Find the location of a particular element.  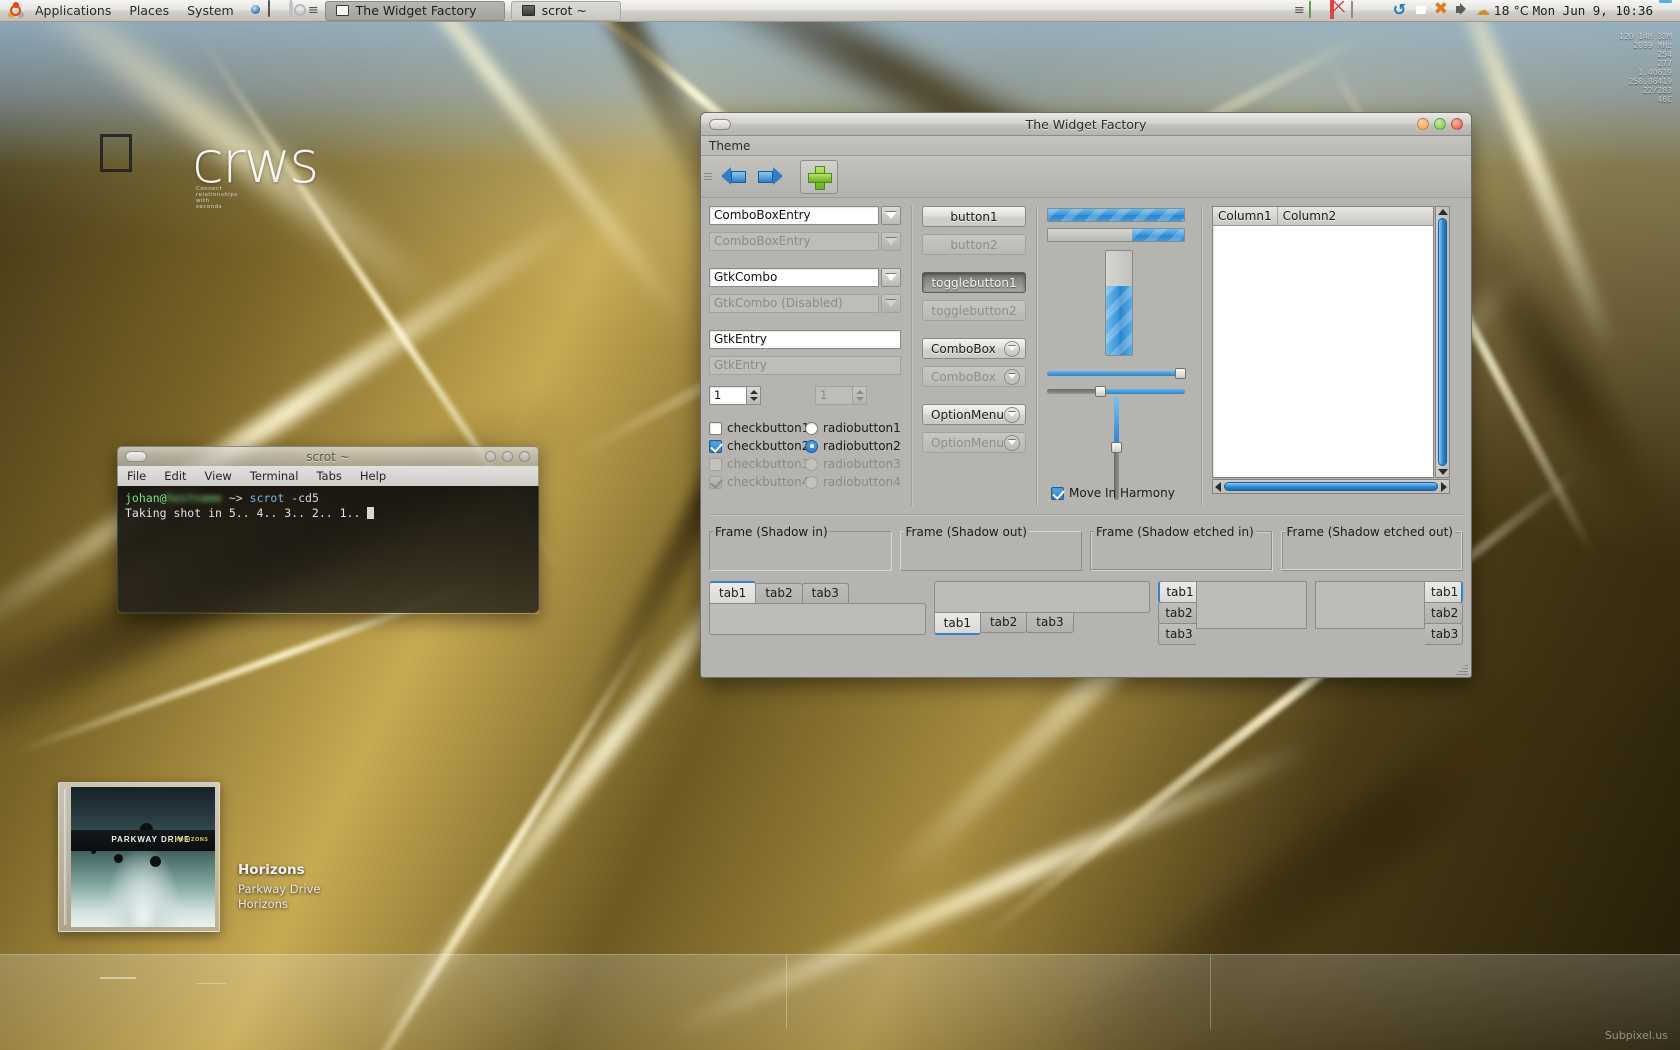

tabstrip-left: tab1 tab2 tab3 is located at coordinates (1177, 616).